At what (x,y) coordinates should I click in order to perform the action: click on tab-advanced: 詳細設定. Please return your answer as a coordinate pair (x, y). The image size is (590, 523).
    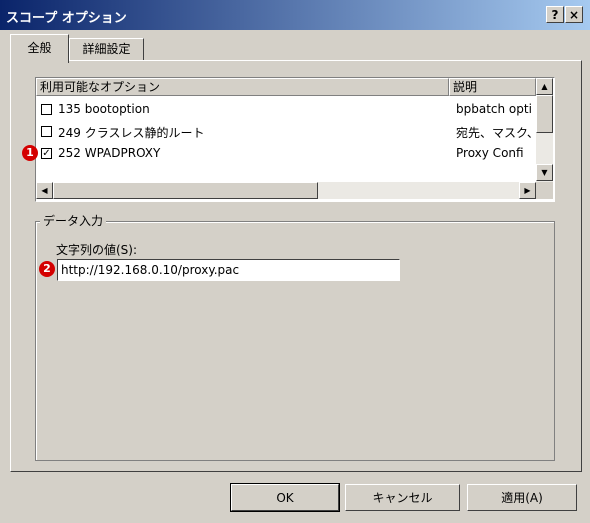
    Looking at the image, I should click on (106, 49).